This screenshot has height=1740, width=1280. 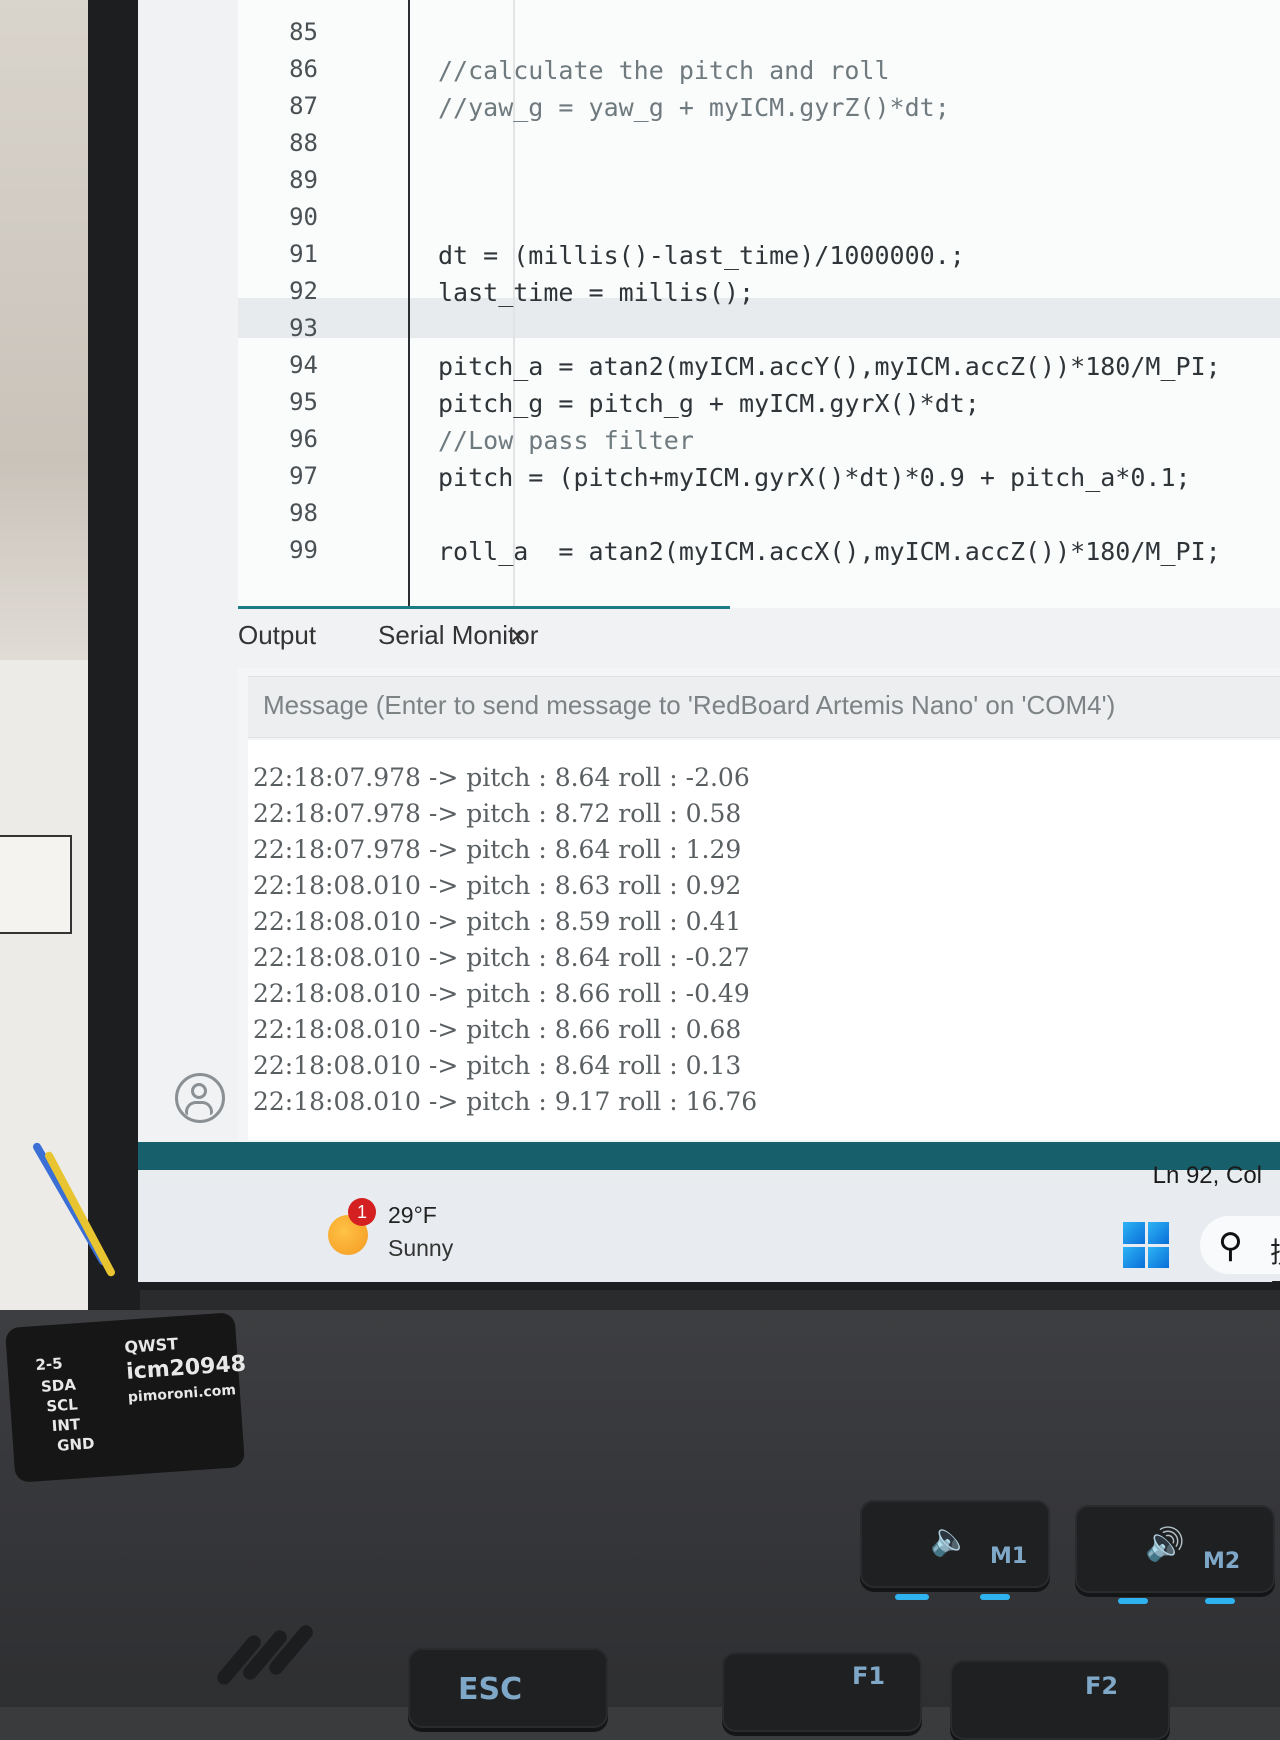 What do you see at coordinates (303, 402) in the screenshot?
I see `line-number: 95` at bounding box center [303, 402].